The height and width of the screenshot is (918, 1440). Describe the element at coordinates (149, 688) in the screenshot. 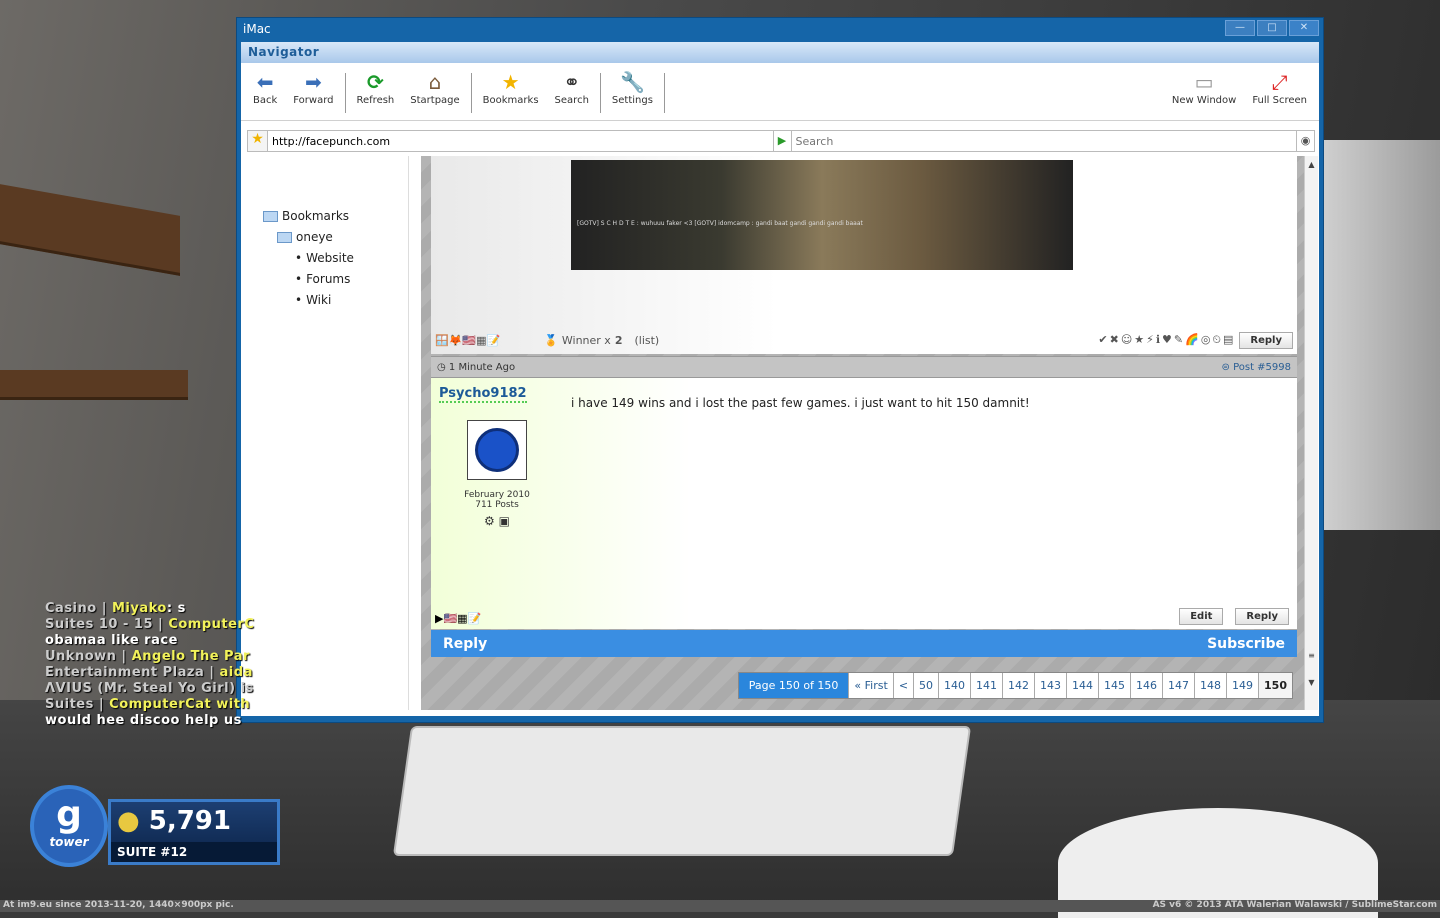

I see `chat-loc: ΛVIUS (Mr. Steal Yo Girl) is` at that location.